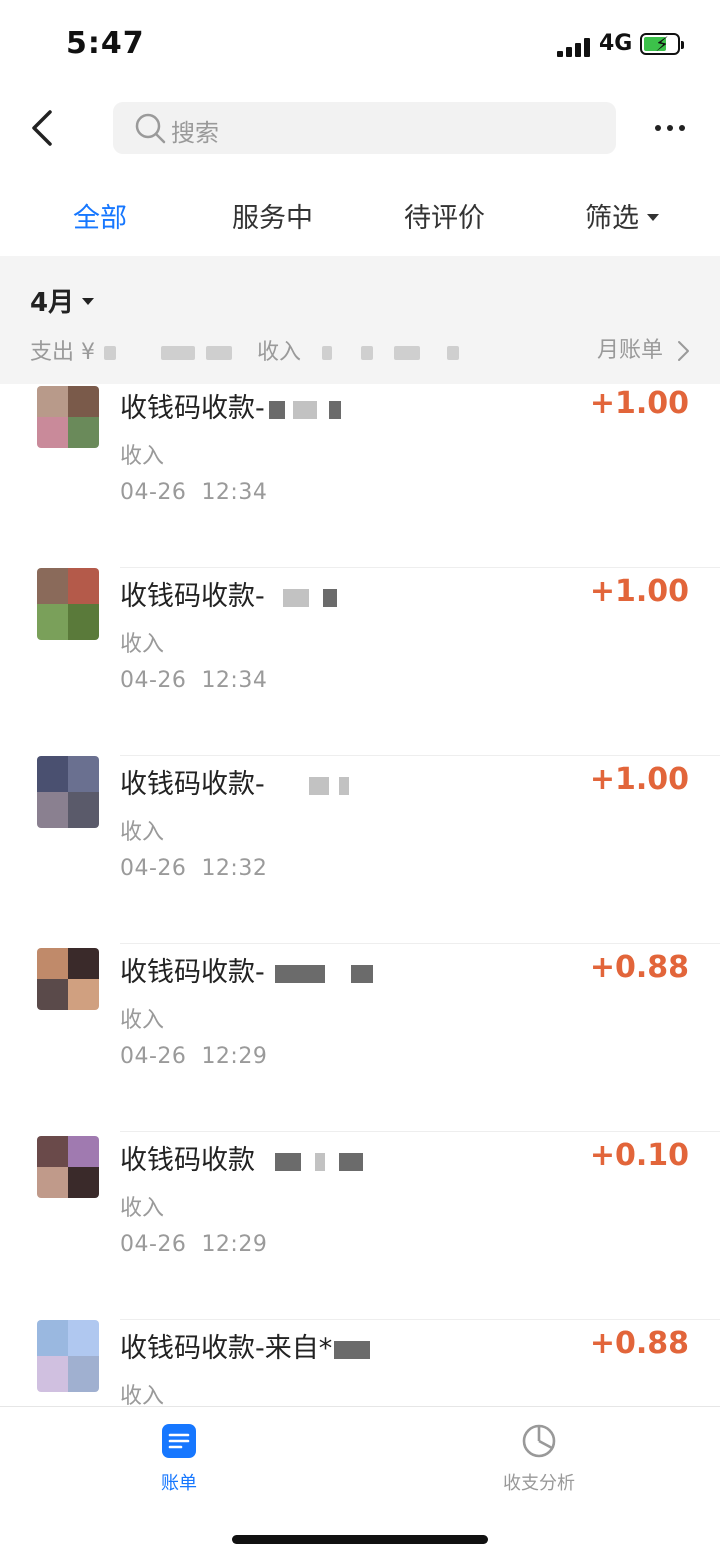 Image resolution: width=720 pixels, height=1559 pixels. I want to click on tab-in-service: 服务中, so click(272, 215).